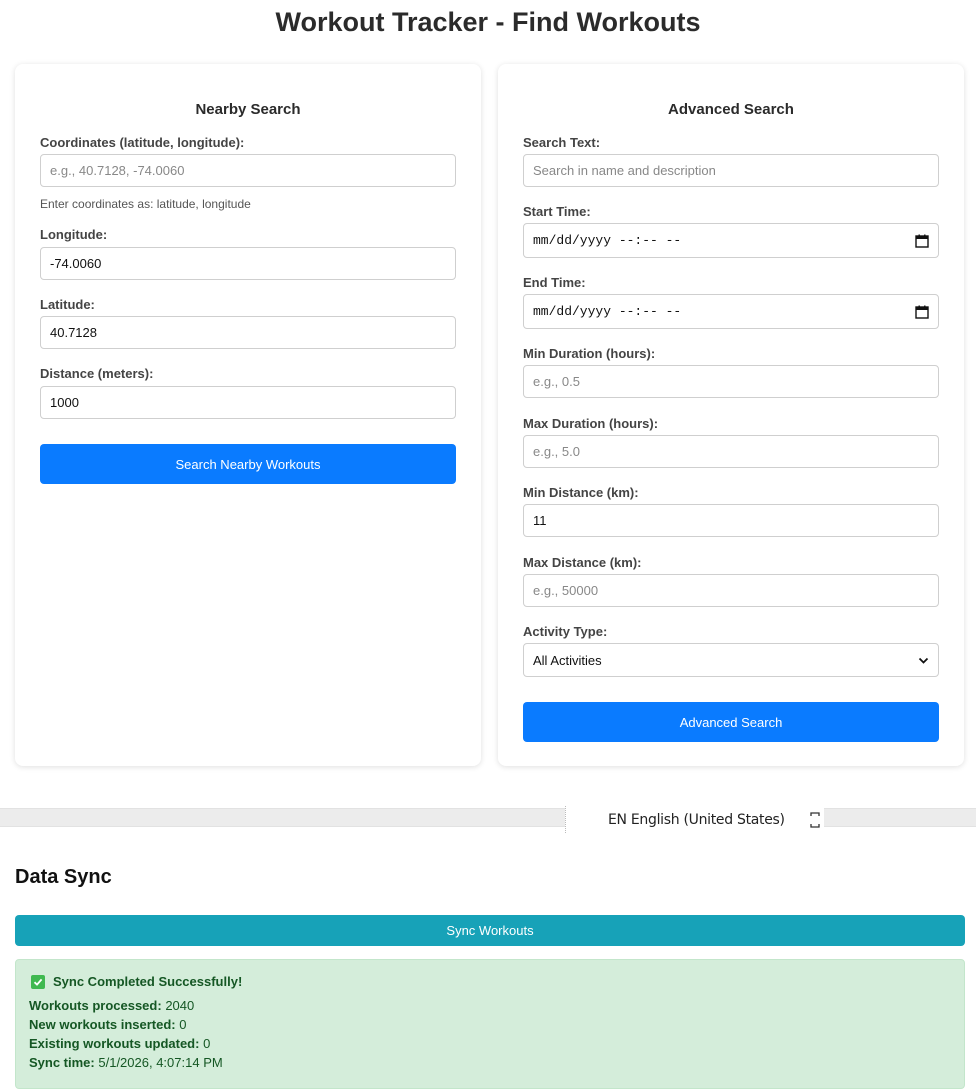 This screenshot has width=976, height=1089. I want to click on min-distance-input, so click(731, 520).